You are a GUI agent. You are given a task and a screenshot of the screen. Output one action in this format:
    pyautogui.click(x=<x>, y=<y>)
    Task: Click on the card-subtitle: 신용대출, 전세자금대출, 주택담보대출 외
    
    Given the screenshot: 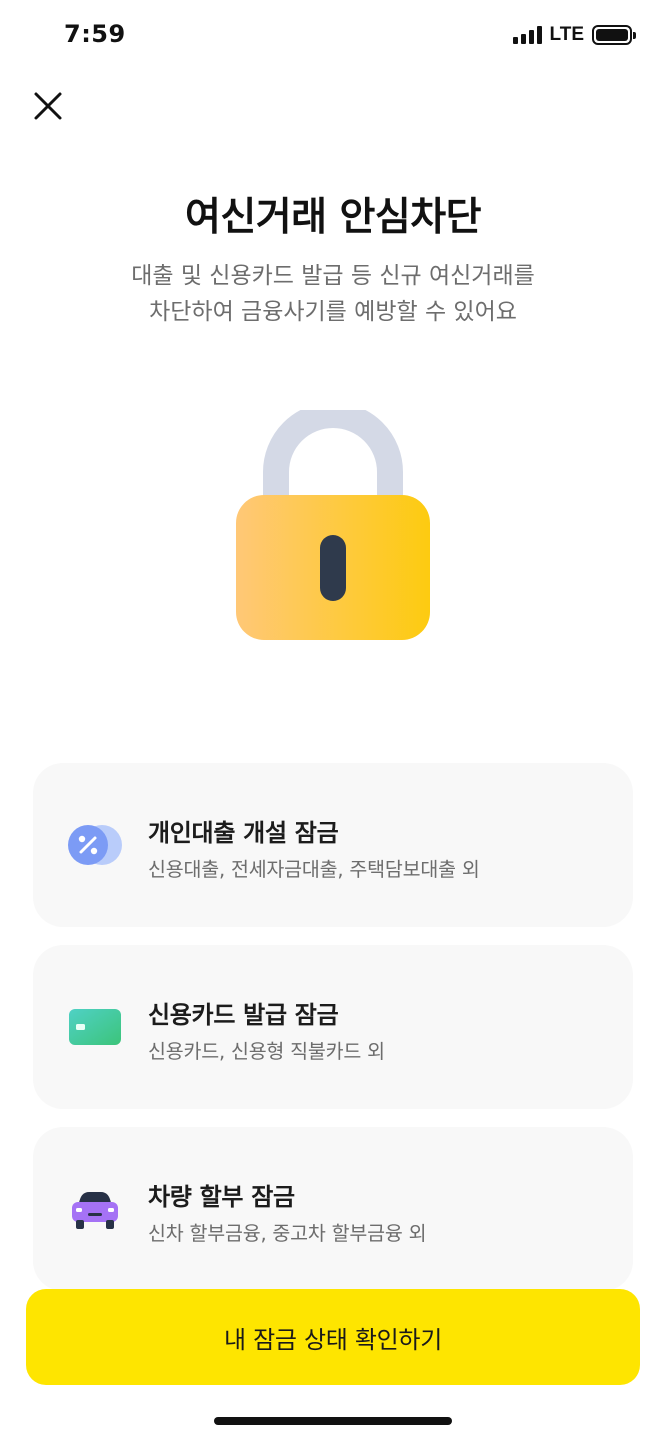 What is the action you would take?
    pyautogui.click(x=314, y=869)
    